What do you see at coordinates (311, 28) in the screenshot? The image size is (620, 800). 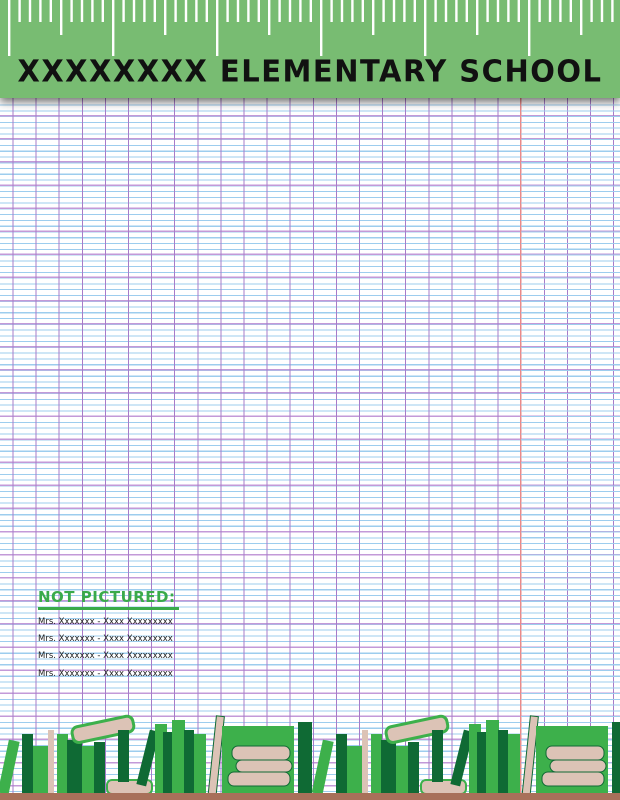 I see `ruler-ticks` at bounding box center [311, 28].